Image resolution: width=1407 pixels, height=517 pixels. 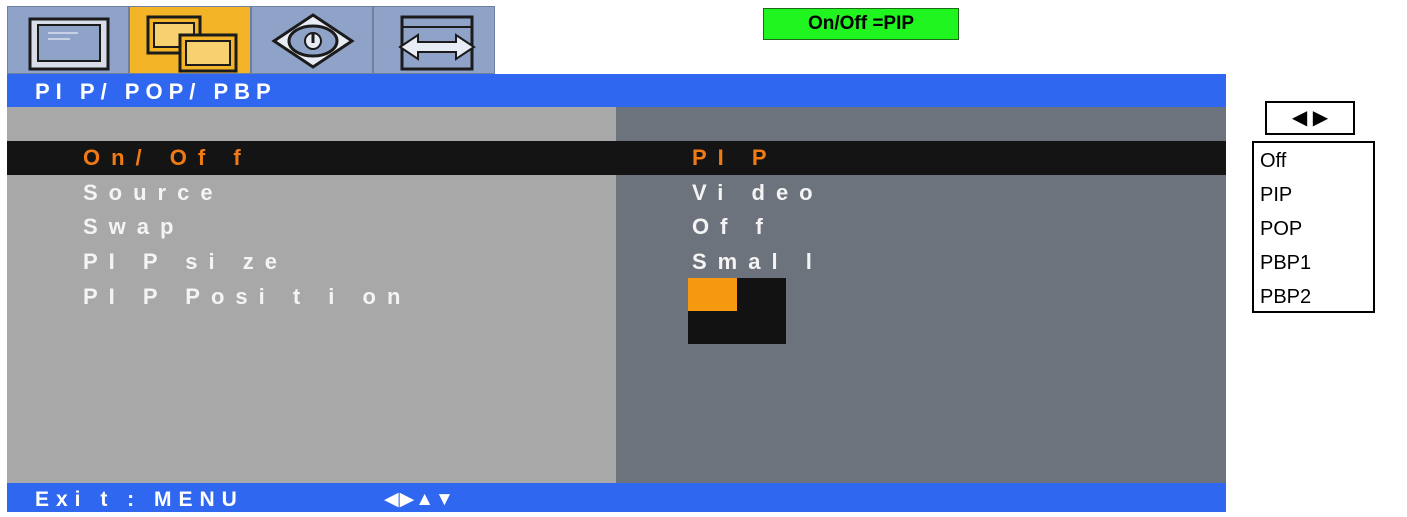 I want to click on menu-value-pip-size: Smal l, so click(x=757, y=262).